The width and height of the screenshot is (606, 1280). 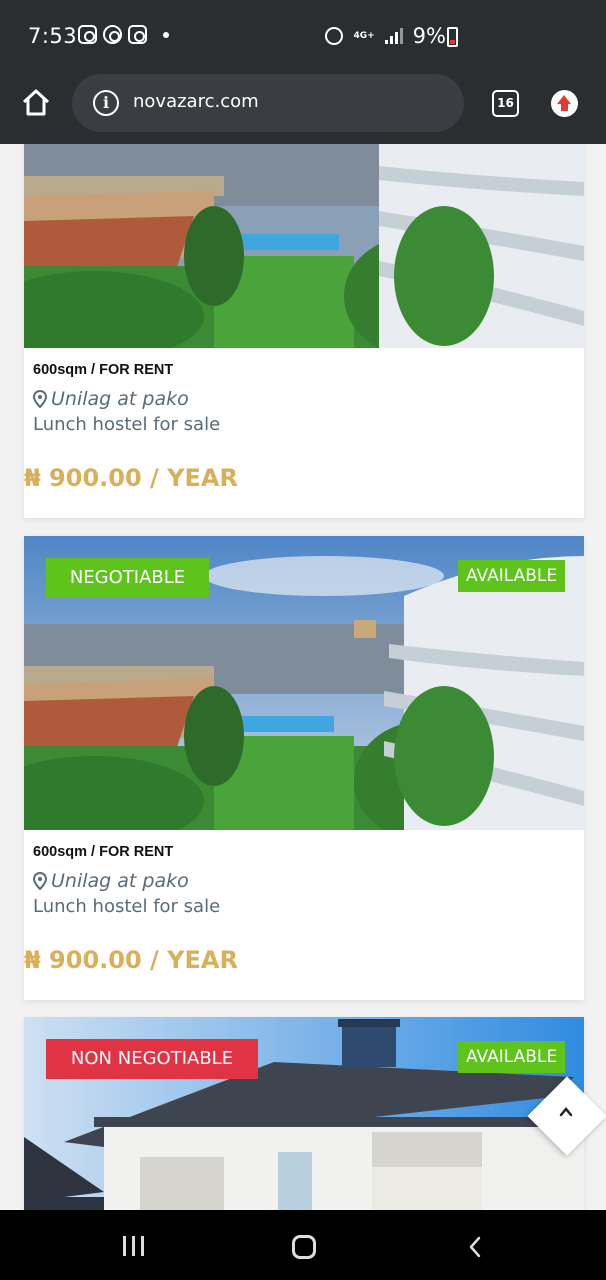 I want to click on system-nav-bar, so click(x=303, y=1245).